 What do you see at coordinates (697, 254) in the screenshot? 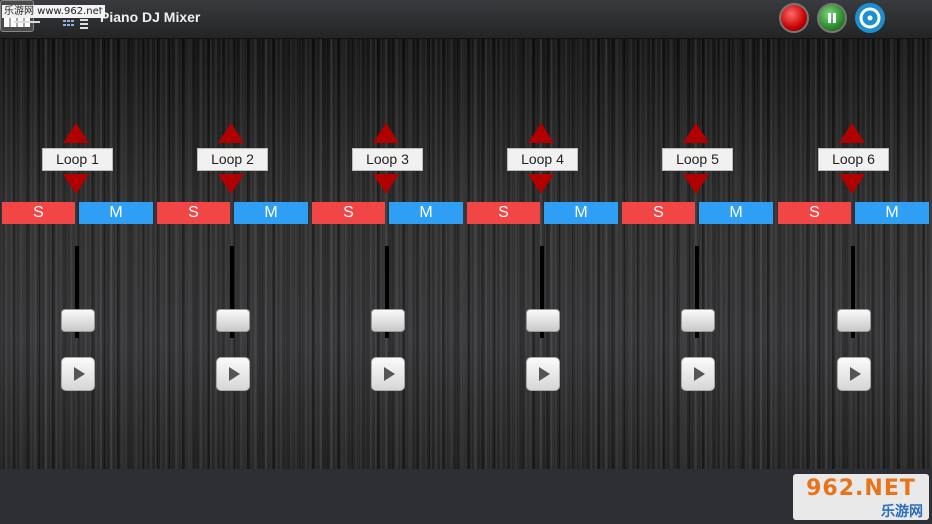
I see `channel-5: Loop 5 S M` at bounding box center [697, 254].